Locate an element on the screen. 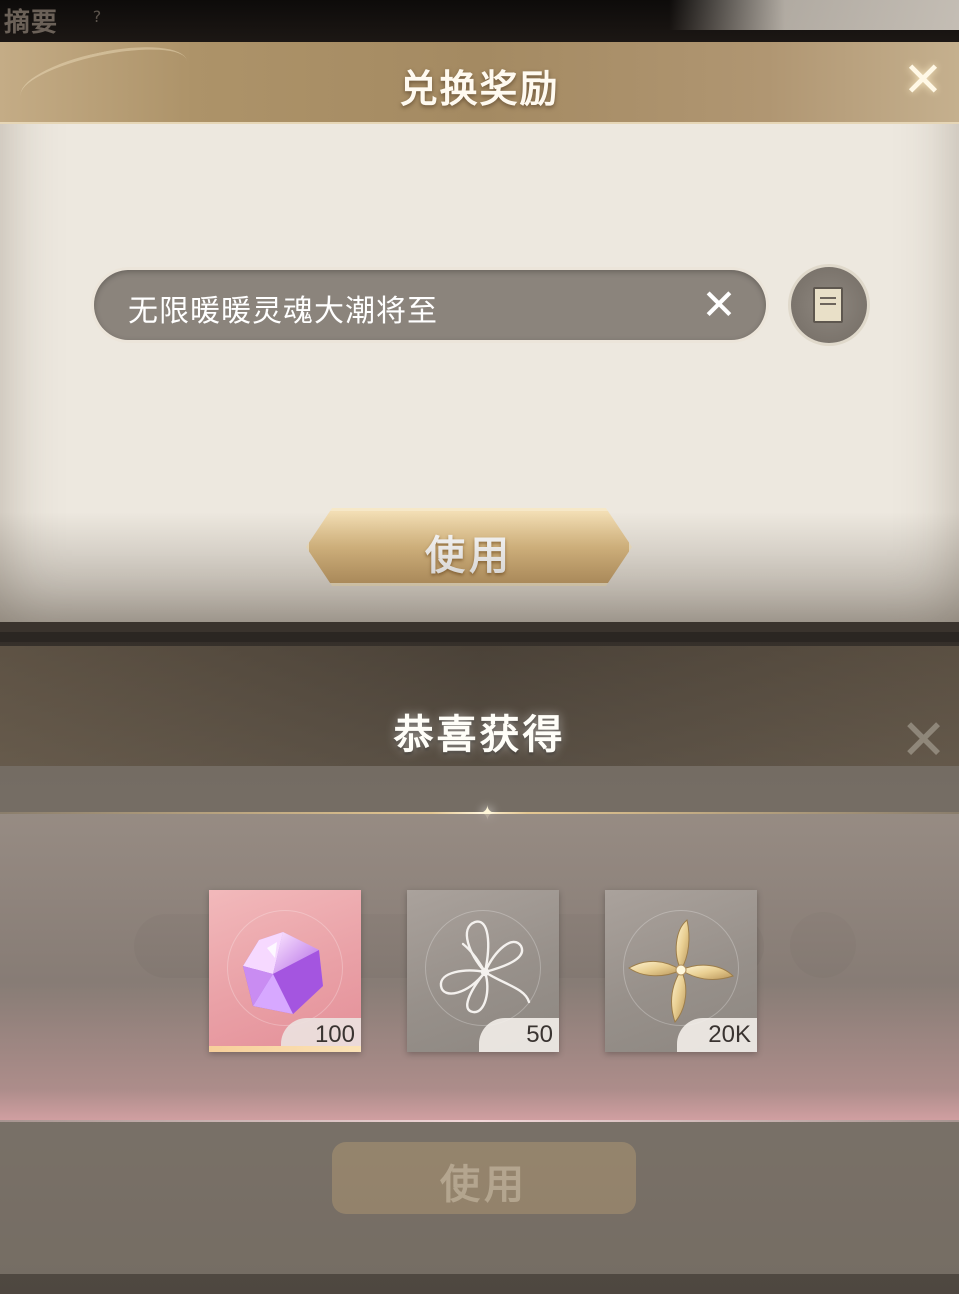 The width and height of the screenshot is (959, 1294). paste-button is located at coordinates (829, 305).